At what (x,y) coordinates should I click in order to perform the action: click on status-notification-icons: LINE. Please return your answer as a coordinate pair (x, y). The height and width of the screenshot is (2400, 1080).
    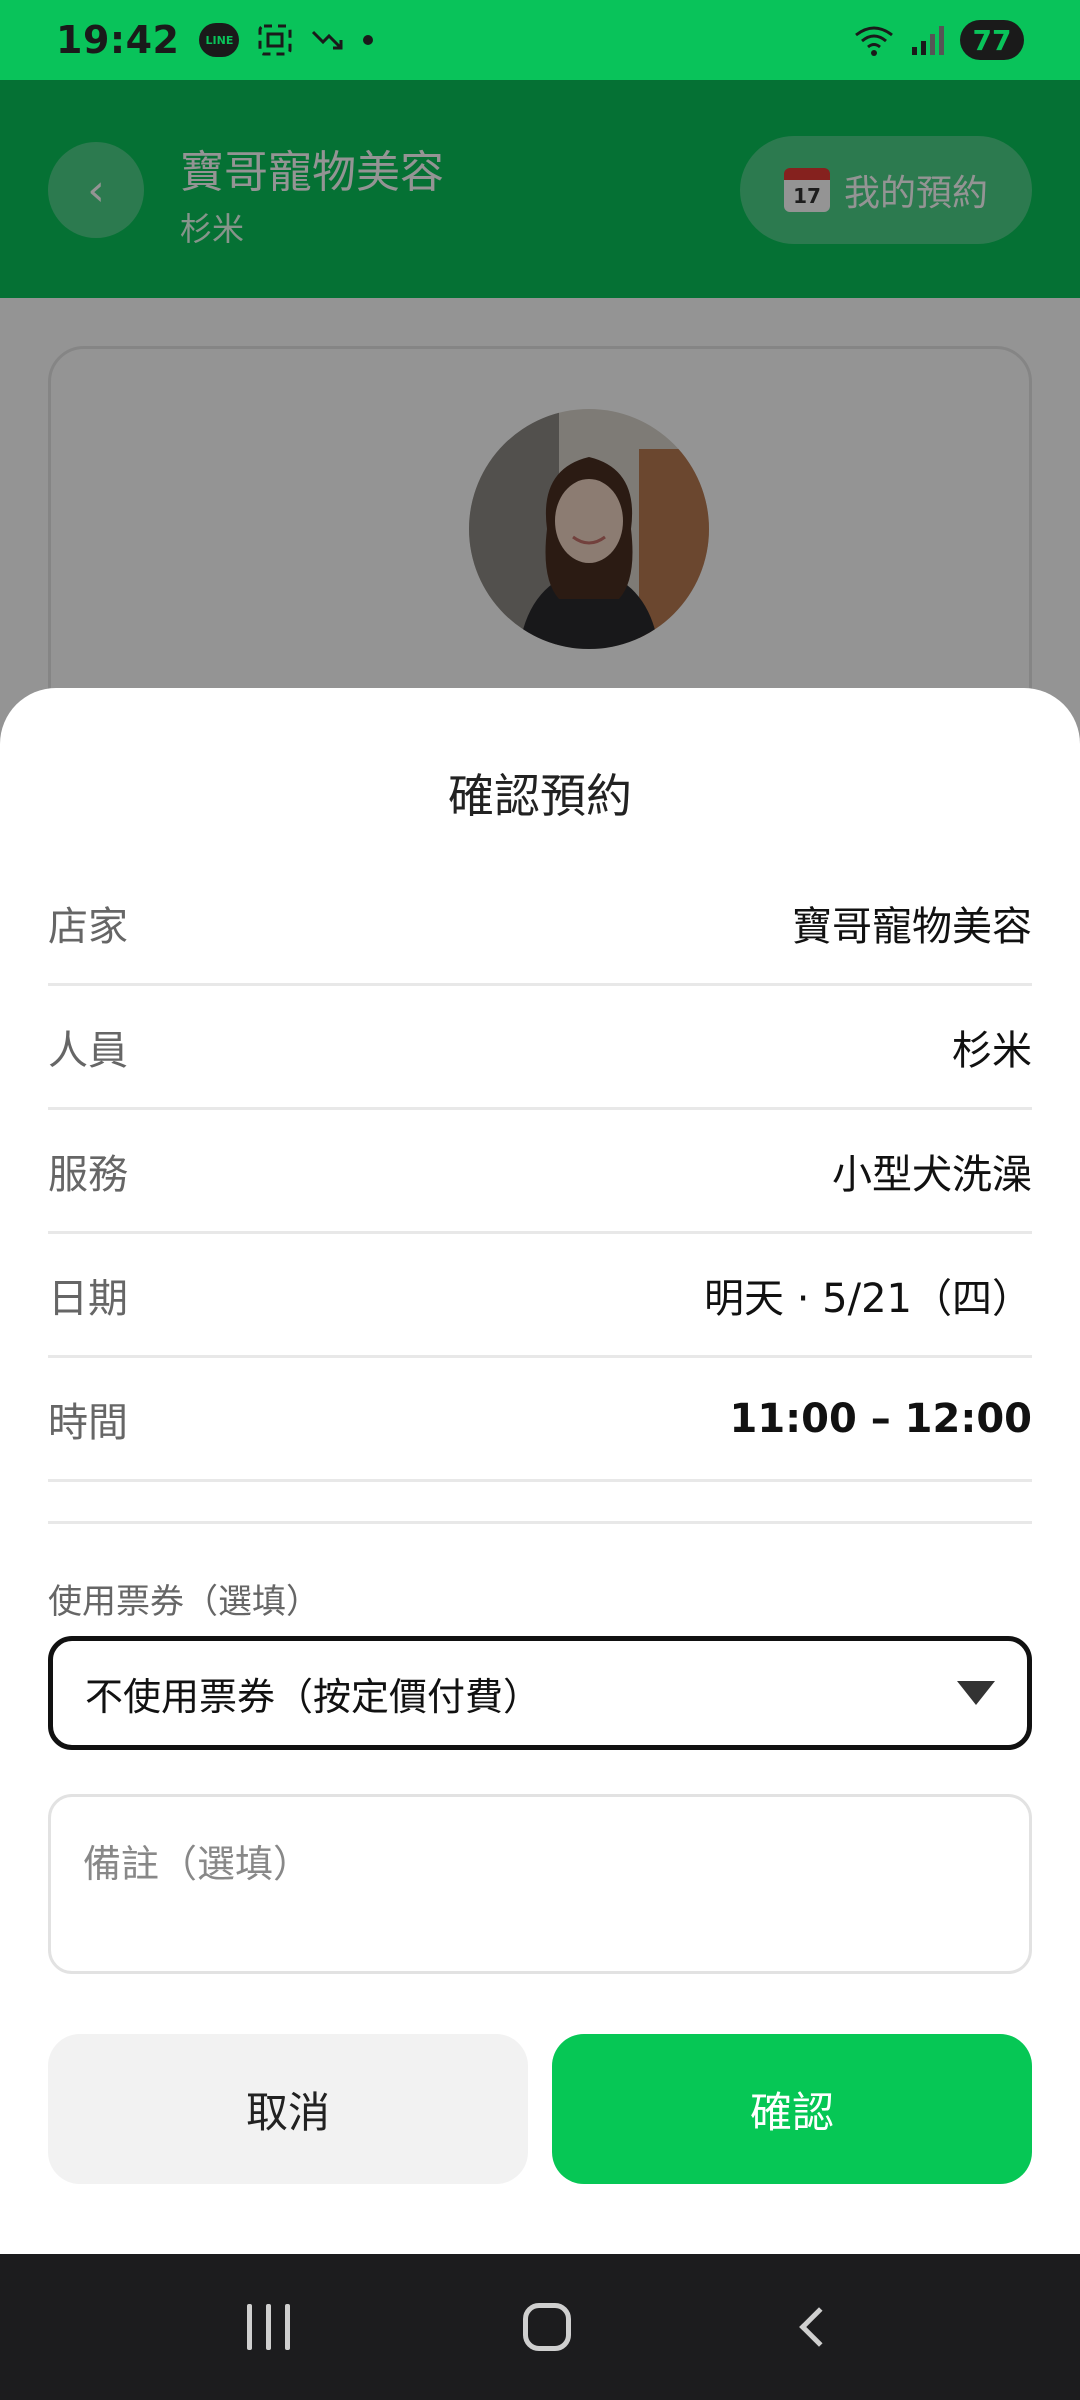
    Looking at the image, I should click on (286, 40).